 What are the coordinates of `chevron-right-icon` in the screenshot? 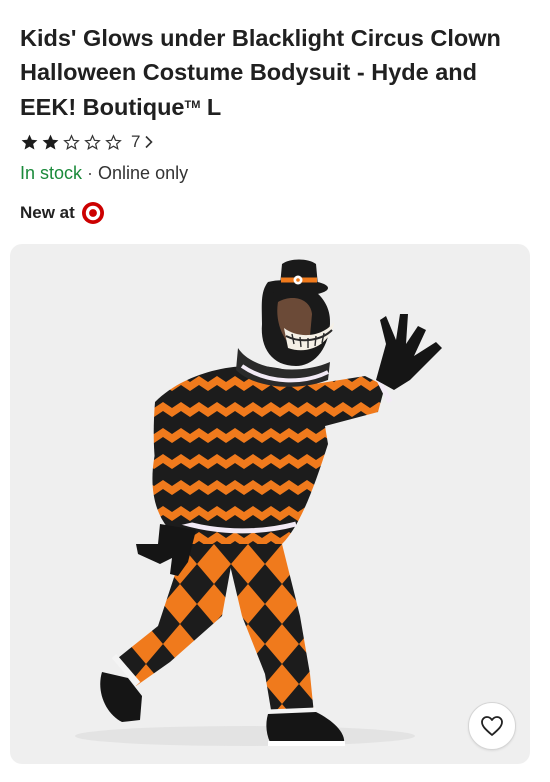 It's located at (149, 142).